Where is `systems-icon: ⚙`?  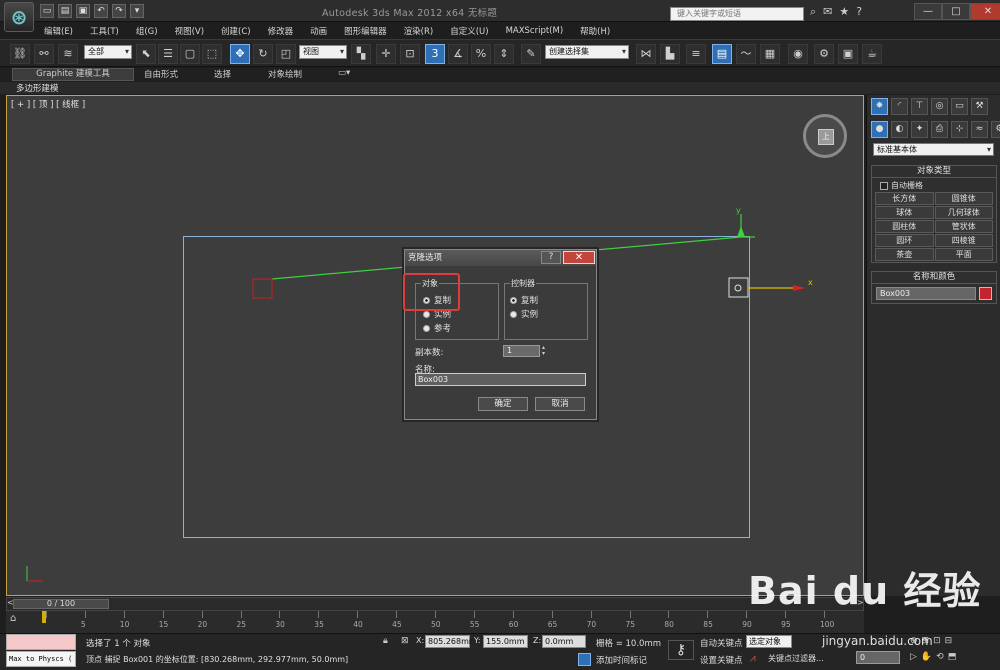
systems-icon: ⚙ is located at coordinates (995, 129).